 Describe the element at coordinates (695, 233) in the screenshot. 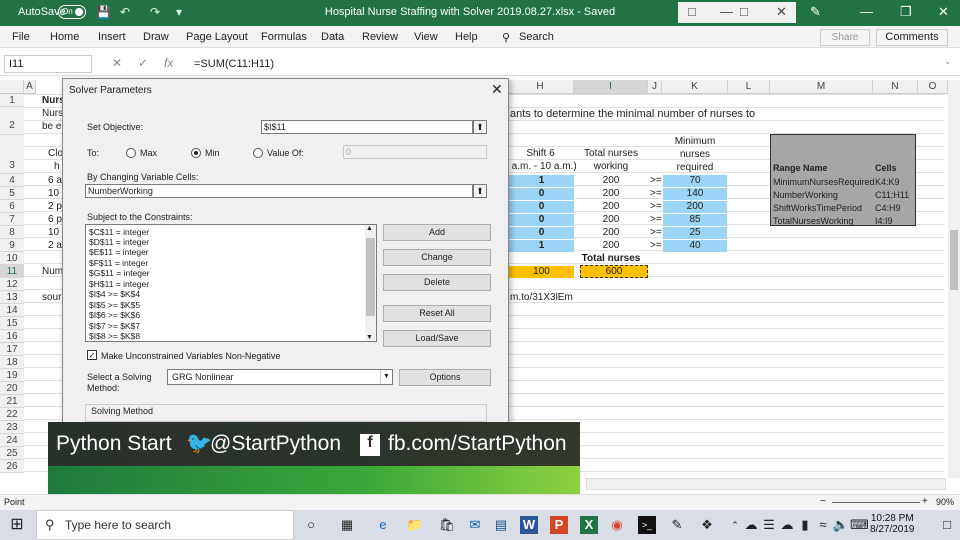

I see `cell-k8: 25` at that location.